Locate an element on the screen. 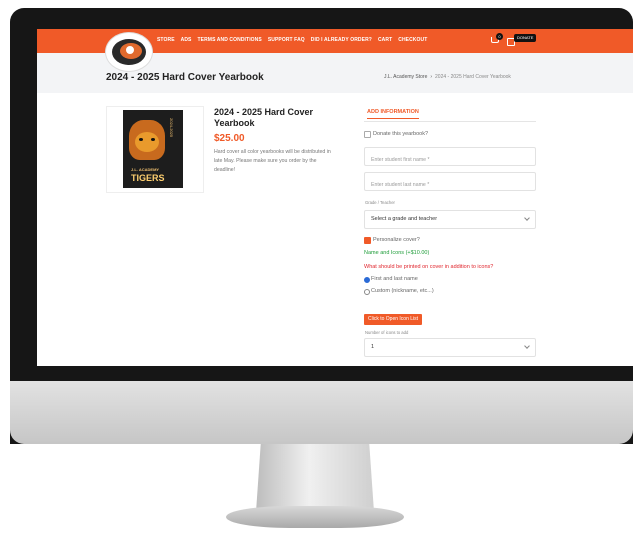 The width and height of the screenshot is (633, 537). breadcrumb-home-link: J.L. Academy Store is located at coordinates (405, 77).